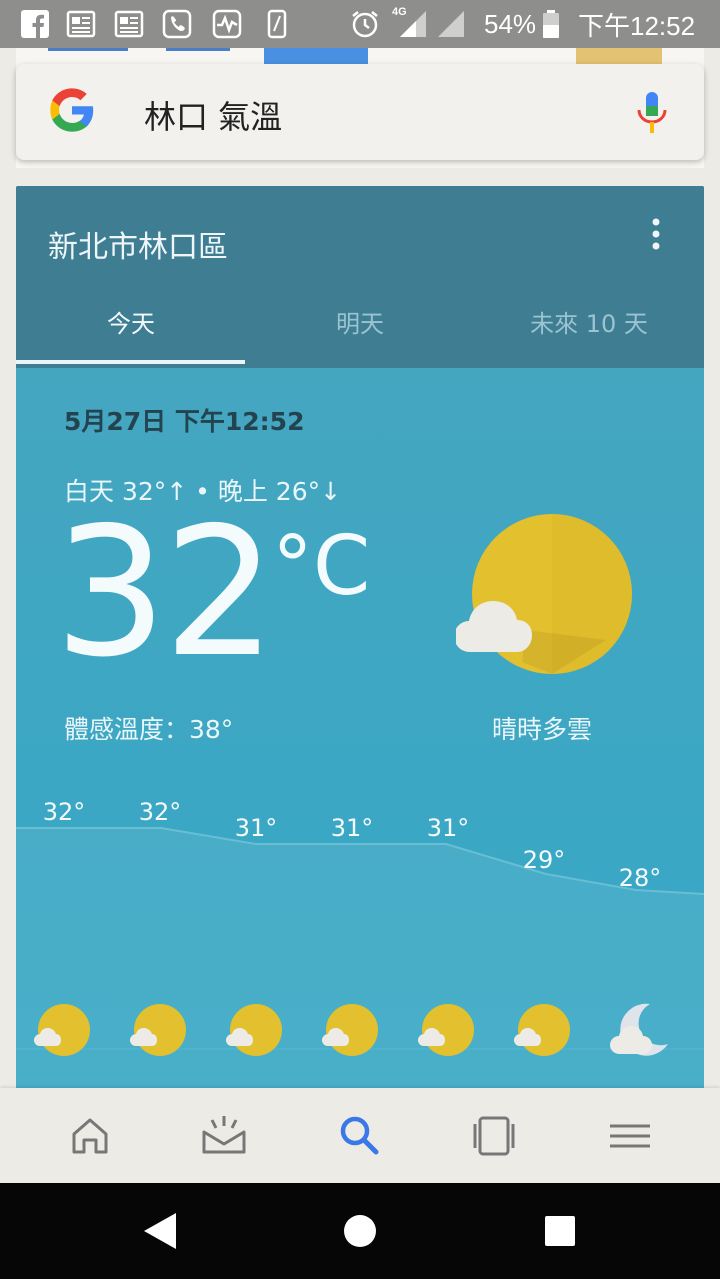 This screenshot has width=720, height=1279. Describe the element at coordinates (72, 110) in the screenshot. I see `google-logo-icon` at that location.